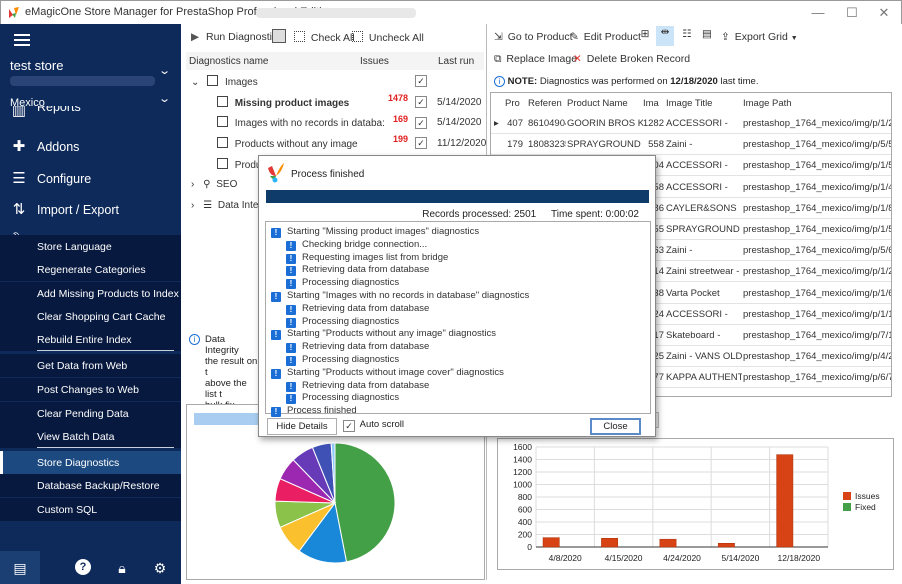  What do you see at coordinates (388, 37) in the screenshot?
I see `uncheck-all-button: Uncheck All` at bounding box center [388, 37].